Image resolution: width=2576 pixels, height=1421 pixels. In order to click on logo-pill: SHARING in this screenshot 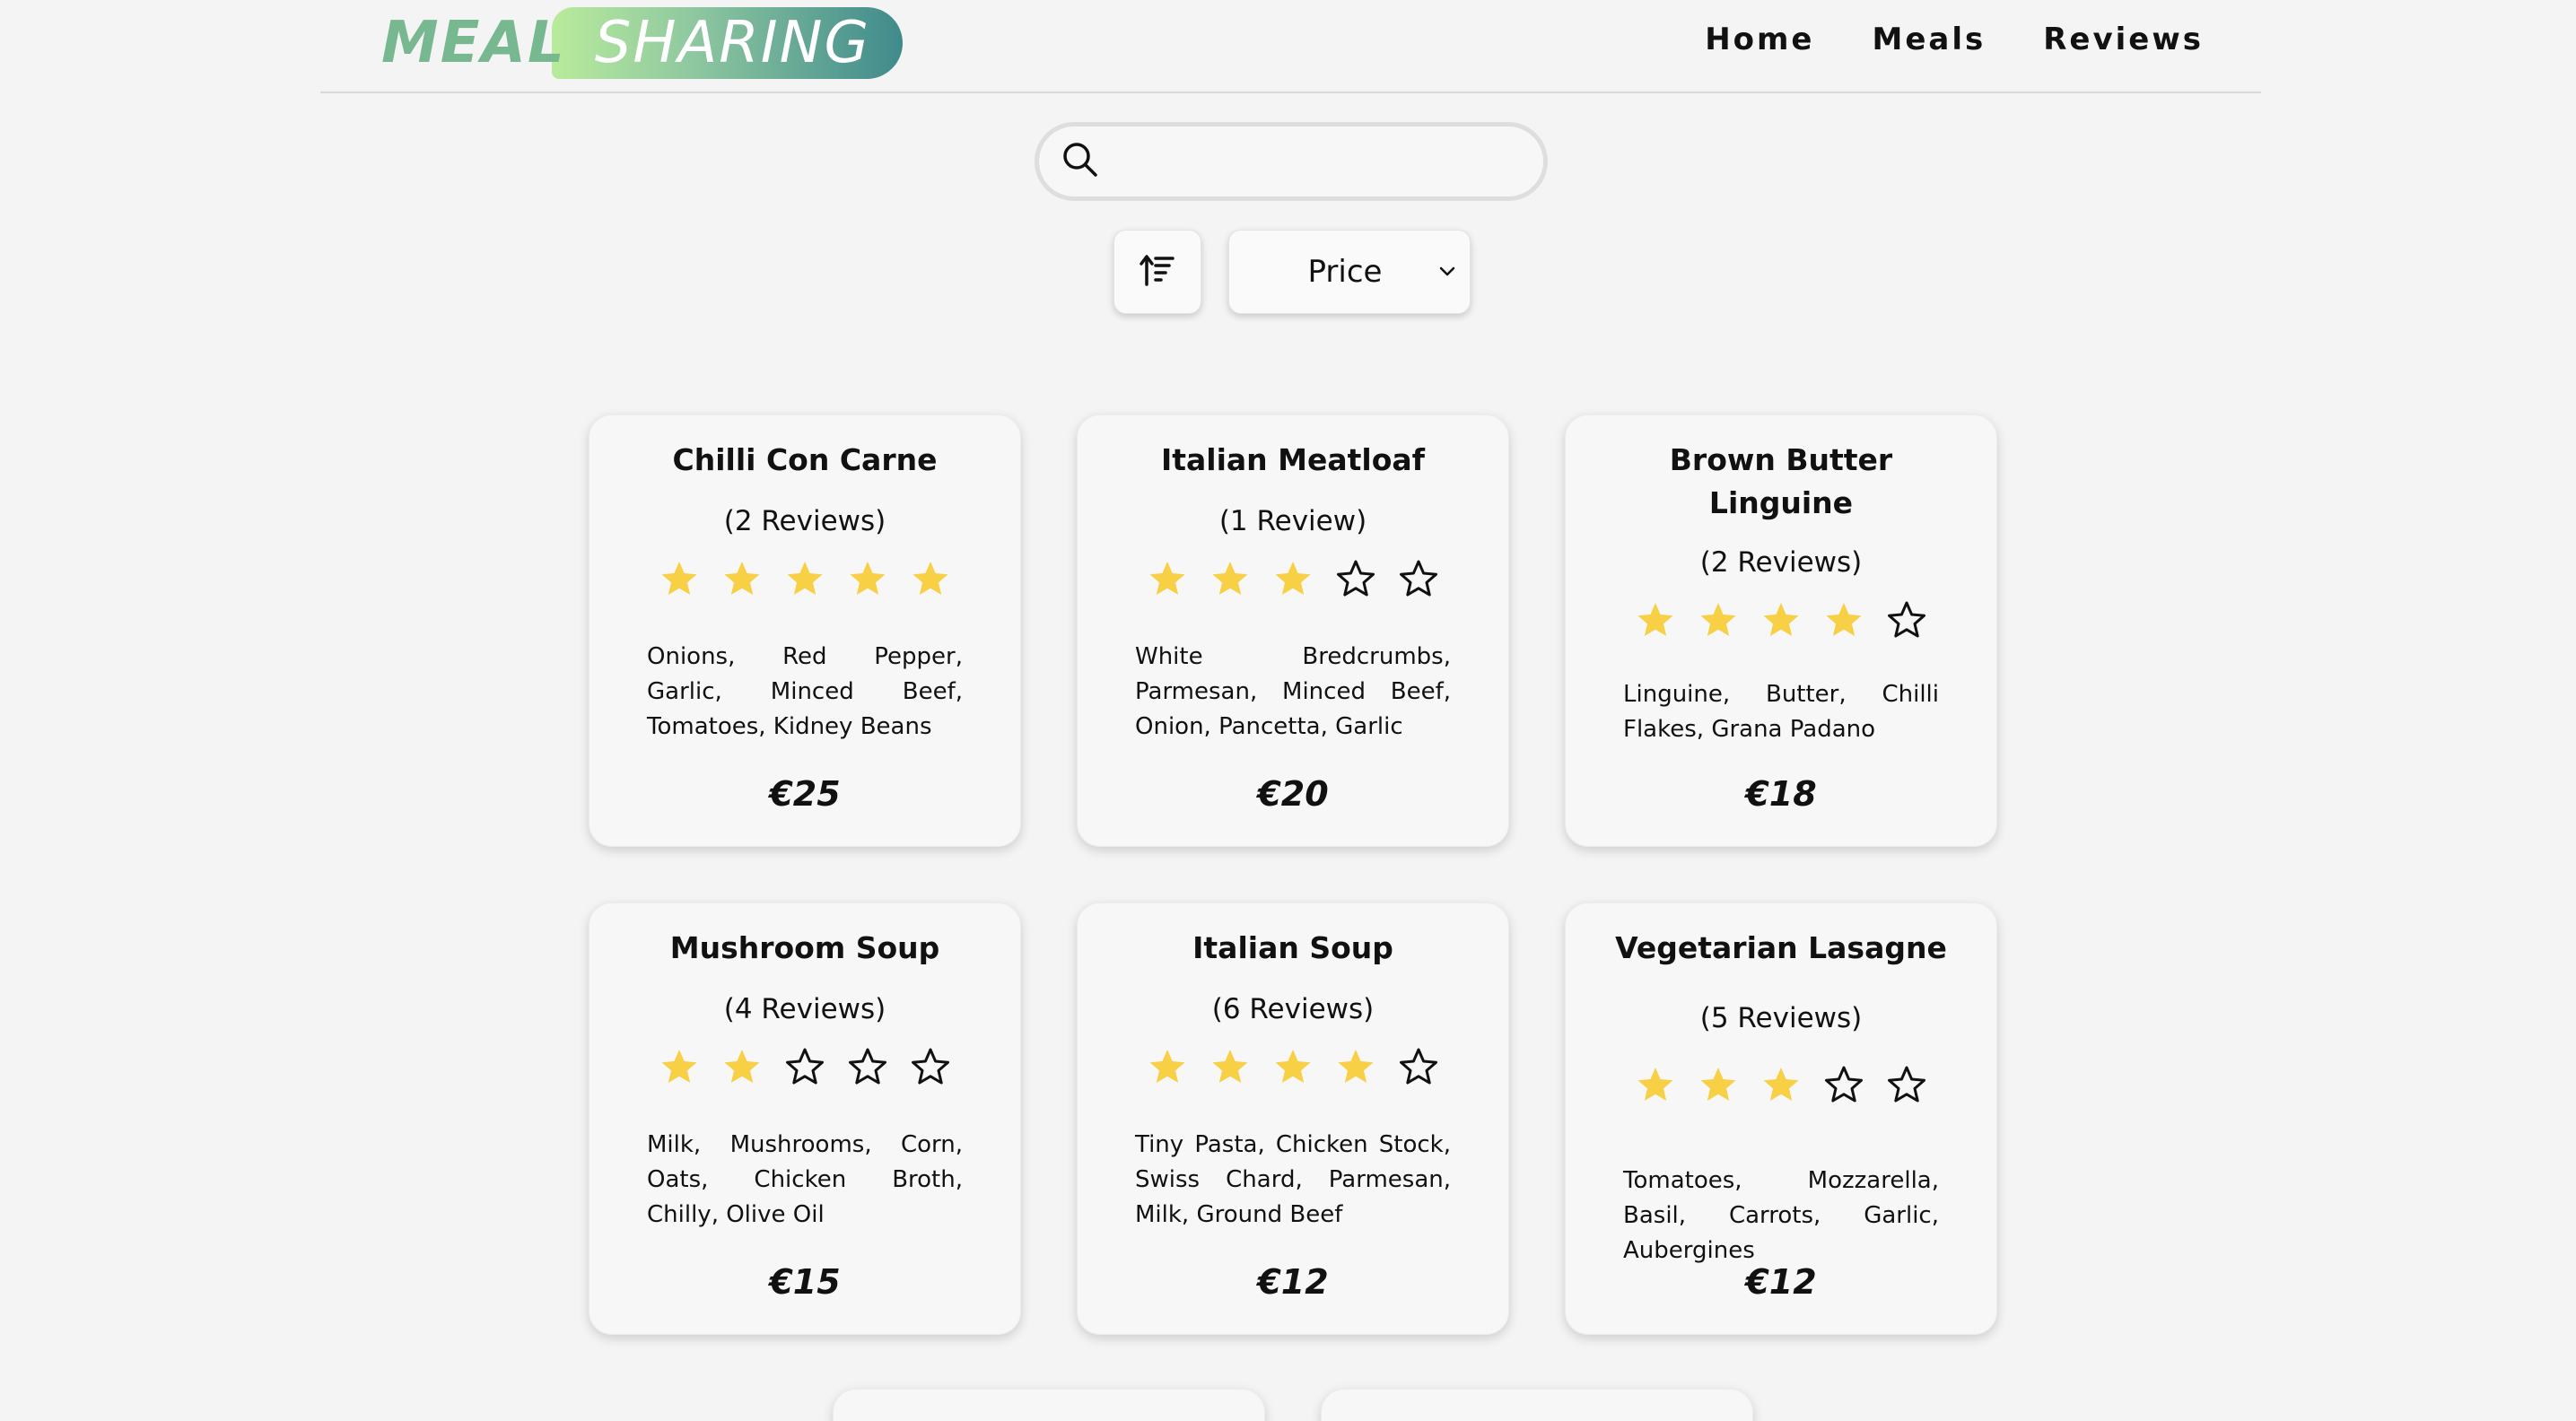, I will do `click(727, 43)`.